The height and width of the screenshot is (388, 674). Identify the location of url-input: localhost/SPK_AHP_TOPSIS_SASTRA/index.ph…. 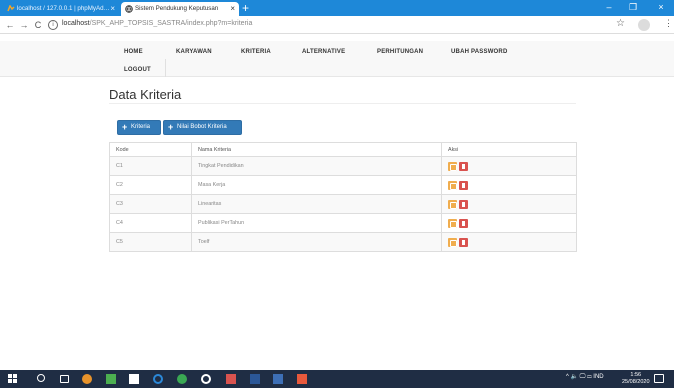
(157, 23).